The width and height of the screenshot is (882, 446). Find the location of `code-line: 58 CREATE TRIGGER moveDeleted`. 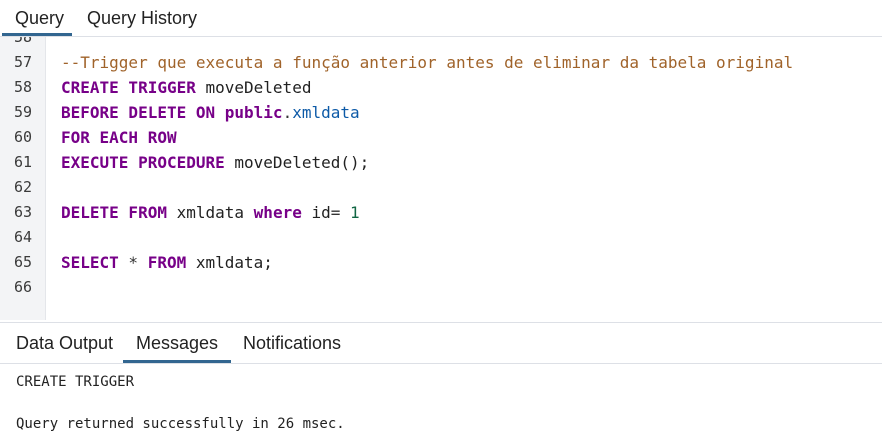

code-line: 58 CREATE TRIGGER moveDeleted is located at coordinates (441, 87).